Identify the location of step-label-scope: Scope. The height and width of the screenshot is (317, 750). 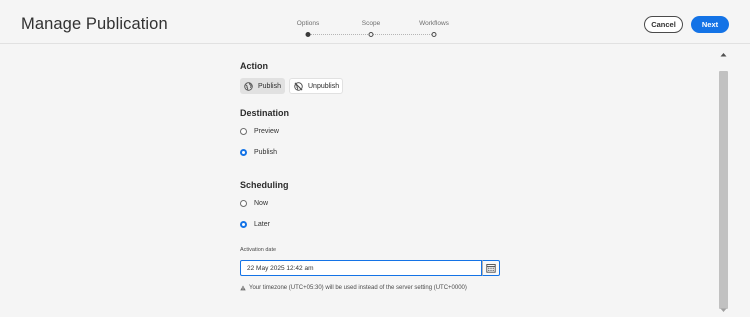
(371, 23).